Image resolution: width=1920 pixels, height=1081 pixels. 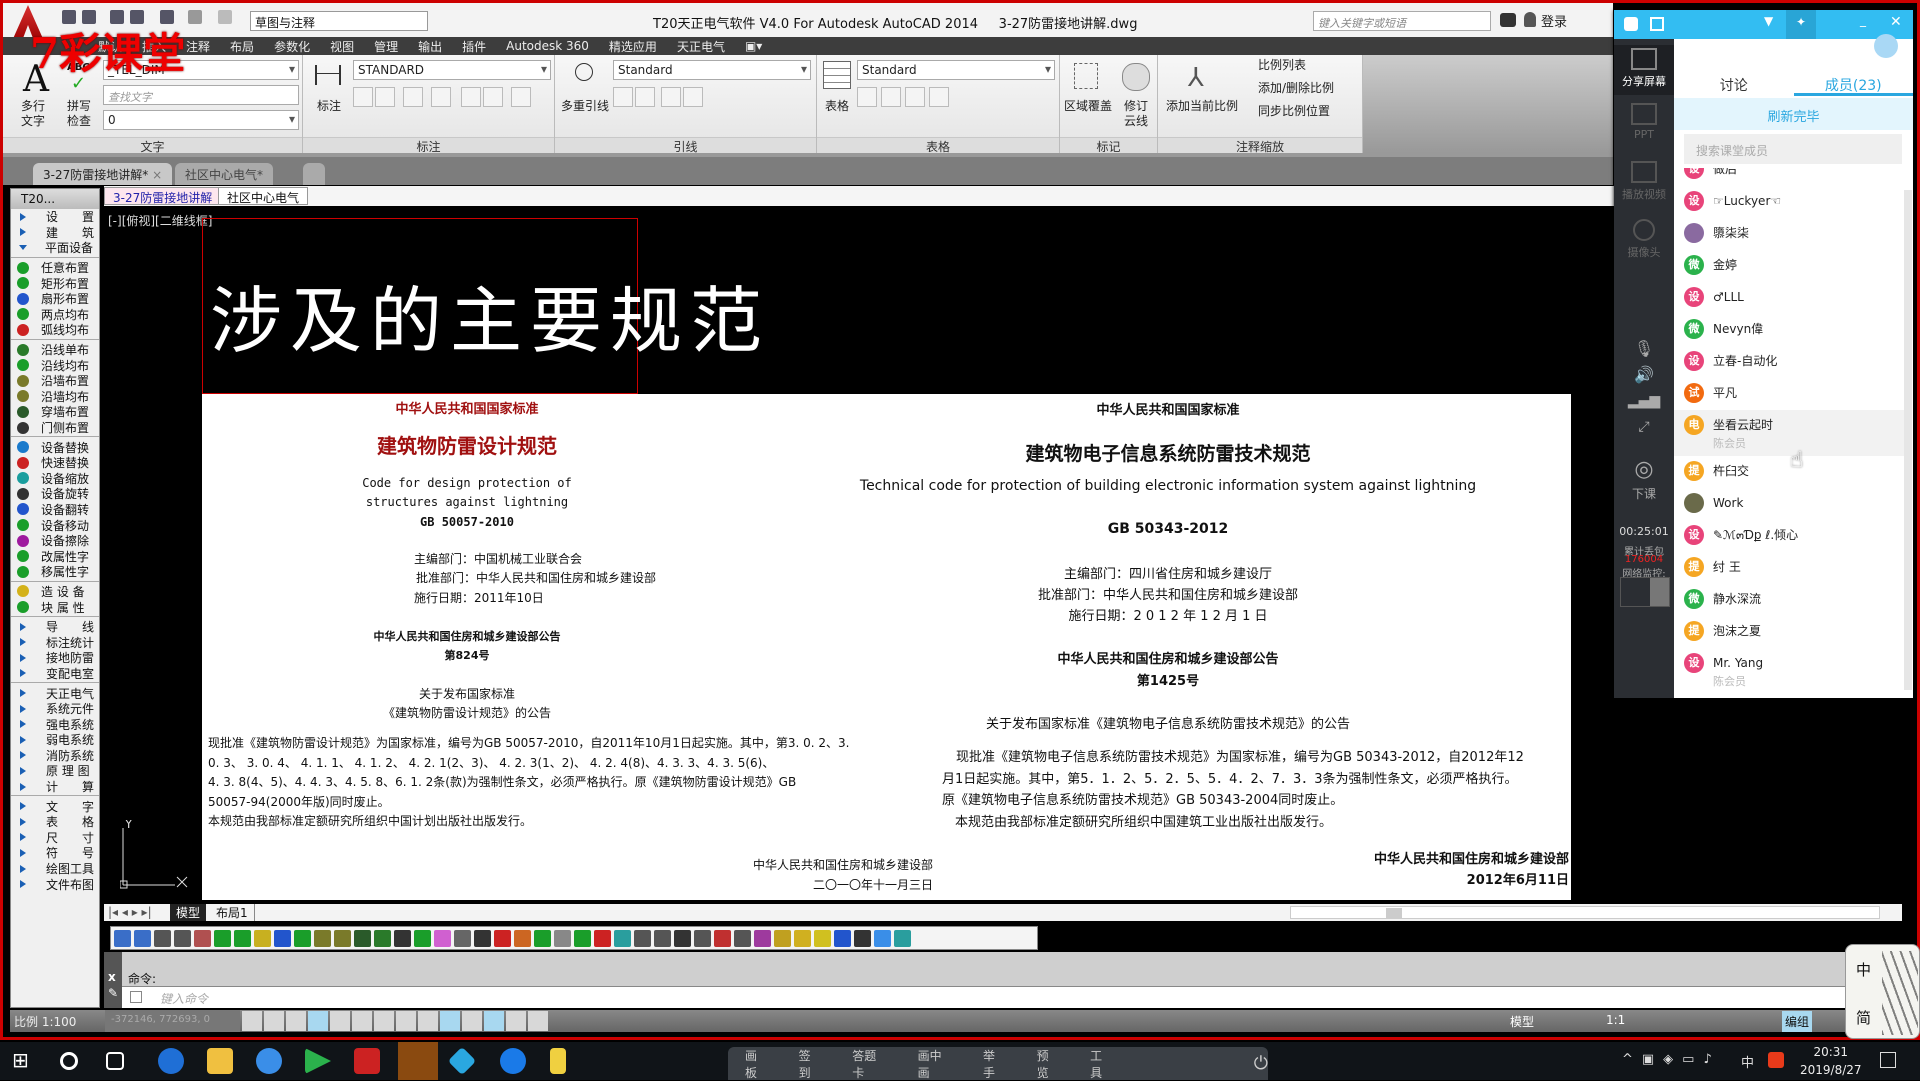 What do you see at coordinates (55, 365) in the screenshot?
I see `palette-item: 沿线均布` at bounding box center [55, 365].